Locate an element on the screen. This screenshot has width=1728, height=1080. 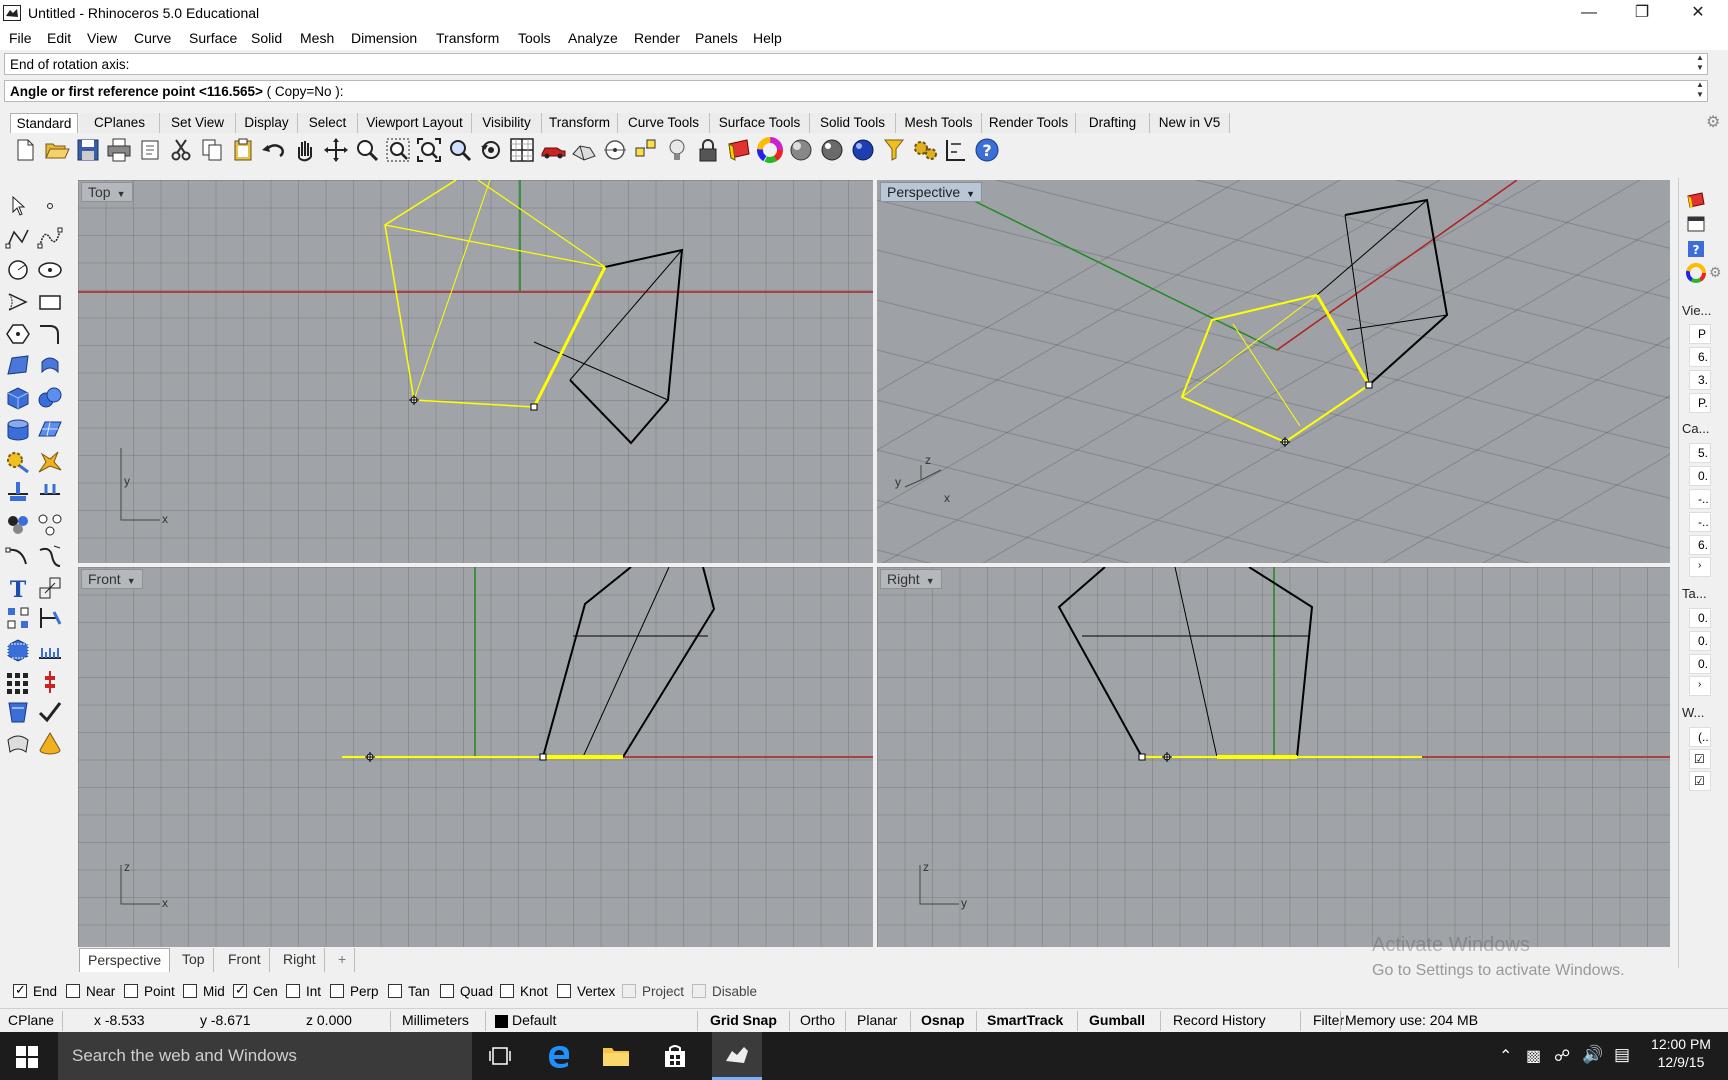
osnap-tan: Tan is located at coordinates (409, 991).